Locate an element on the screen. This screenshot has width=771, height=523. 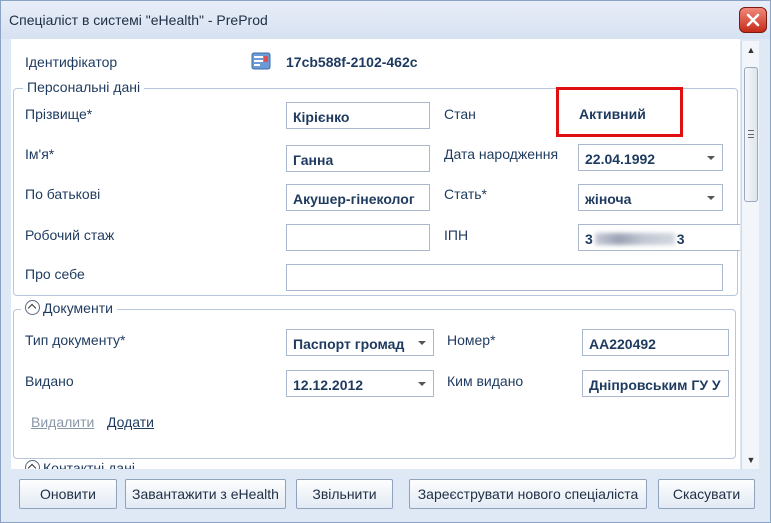
id-card-icon is located at coordinates (261, 62).